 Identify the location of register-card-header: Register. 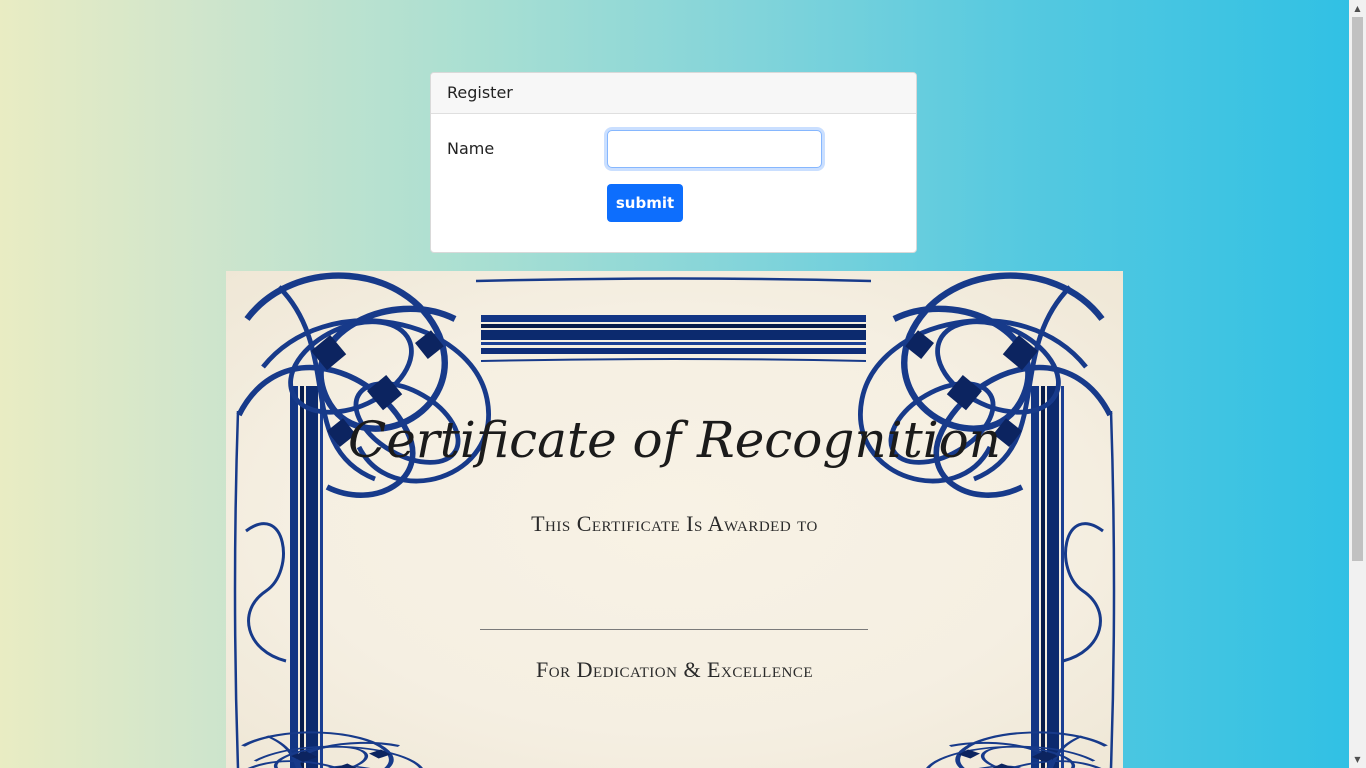
(673, 93).